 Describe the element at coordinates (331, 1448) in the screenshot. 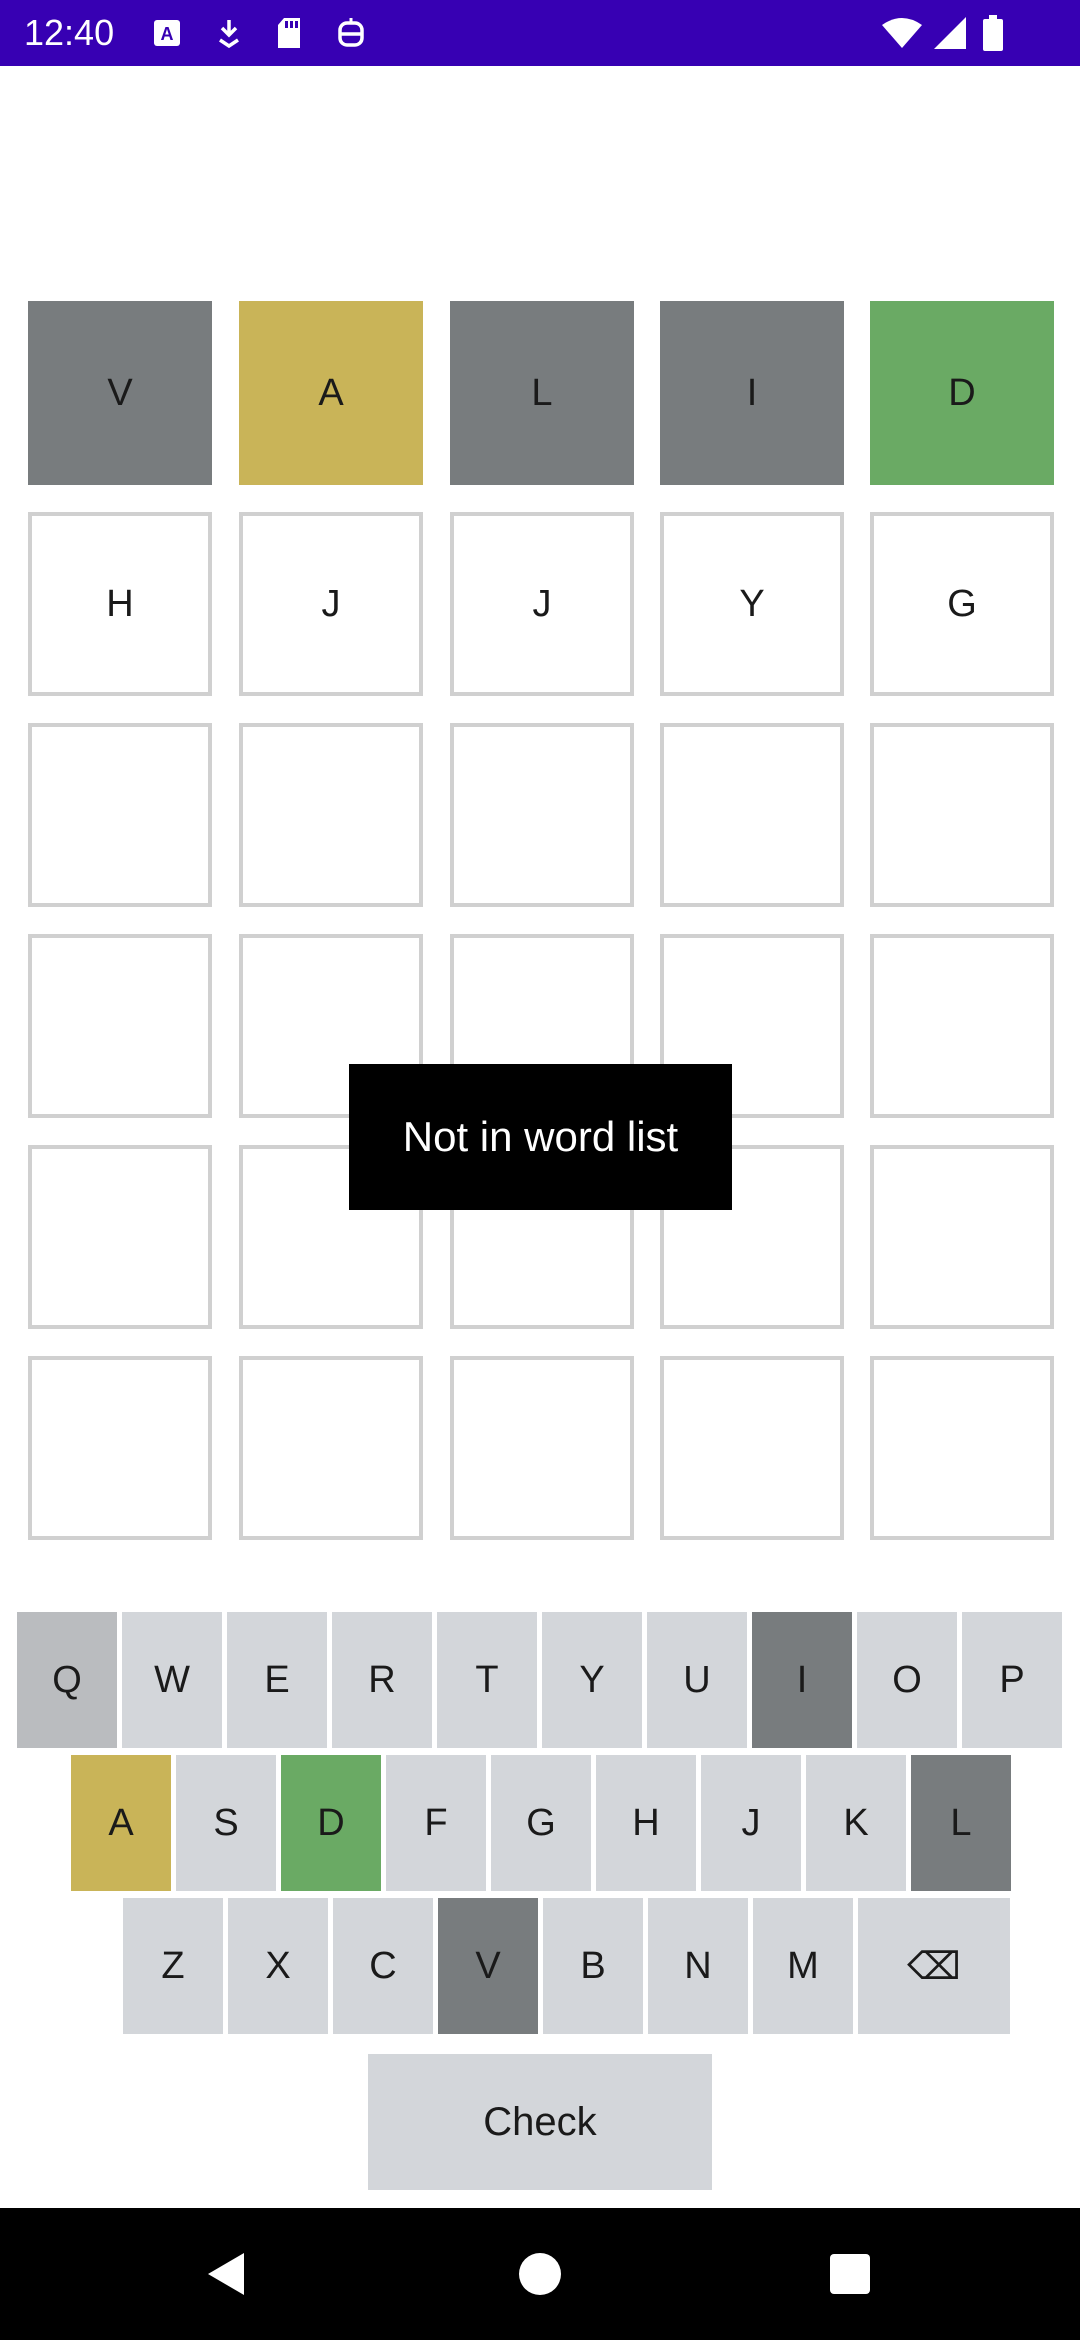

I see `board-tile-r6-c2` at that location.